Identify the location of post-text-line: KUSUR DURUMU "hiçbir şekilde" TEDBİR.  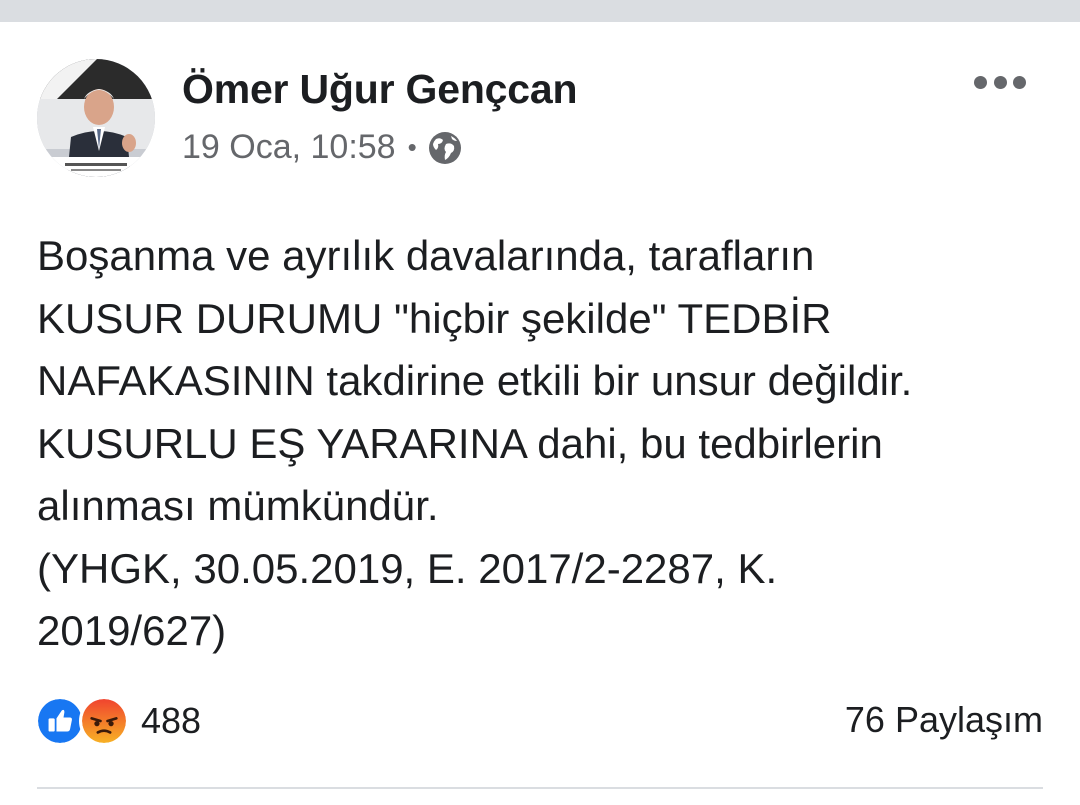
(434, 318).